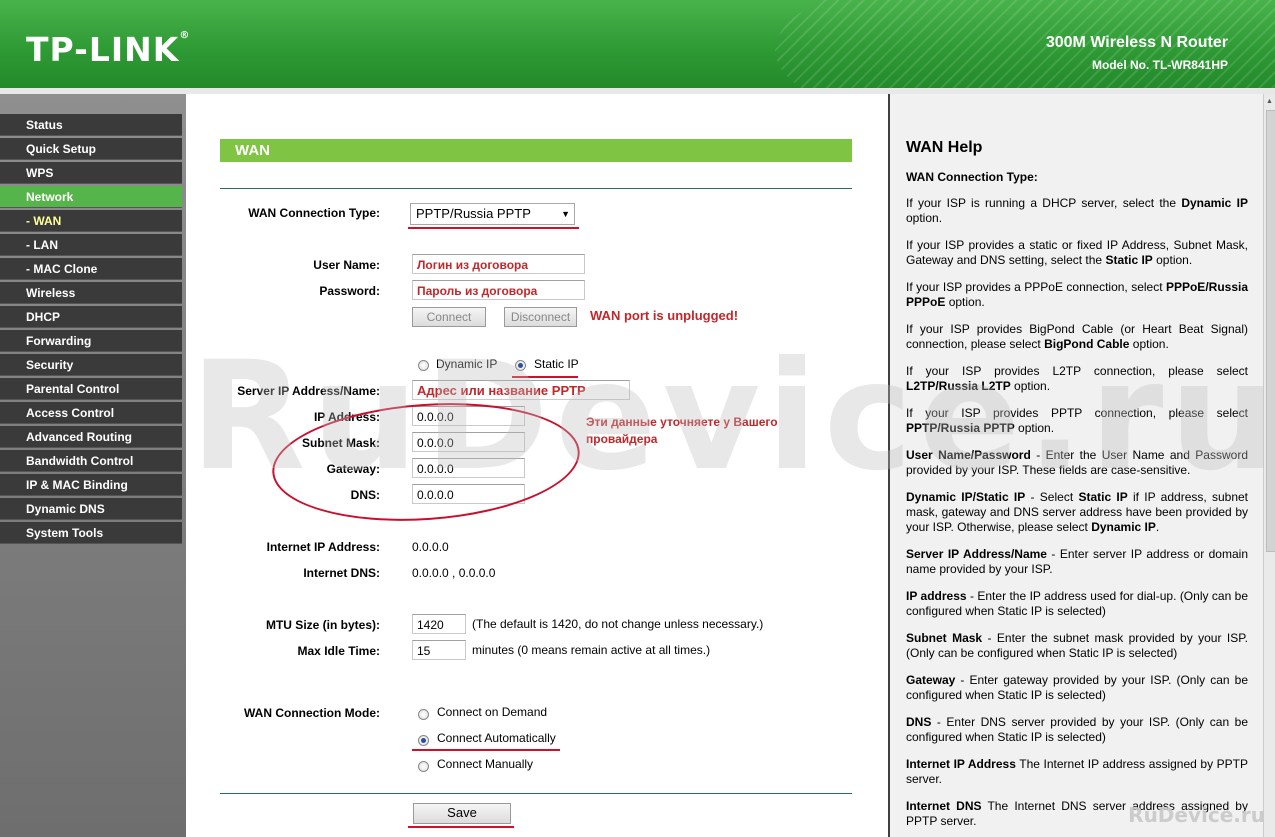  What do you see at coordinates (461, 827) in the screenshot?
I see `annotation-underline-save` at bounding box center [461, 827].